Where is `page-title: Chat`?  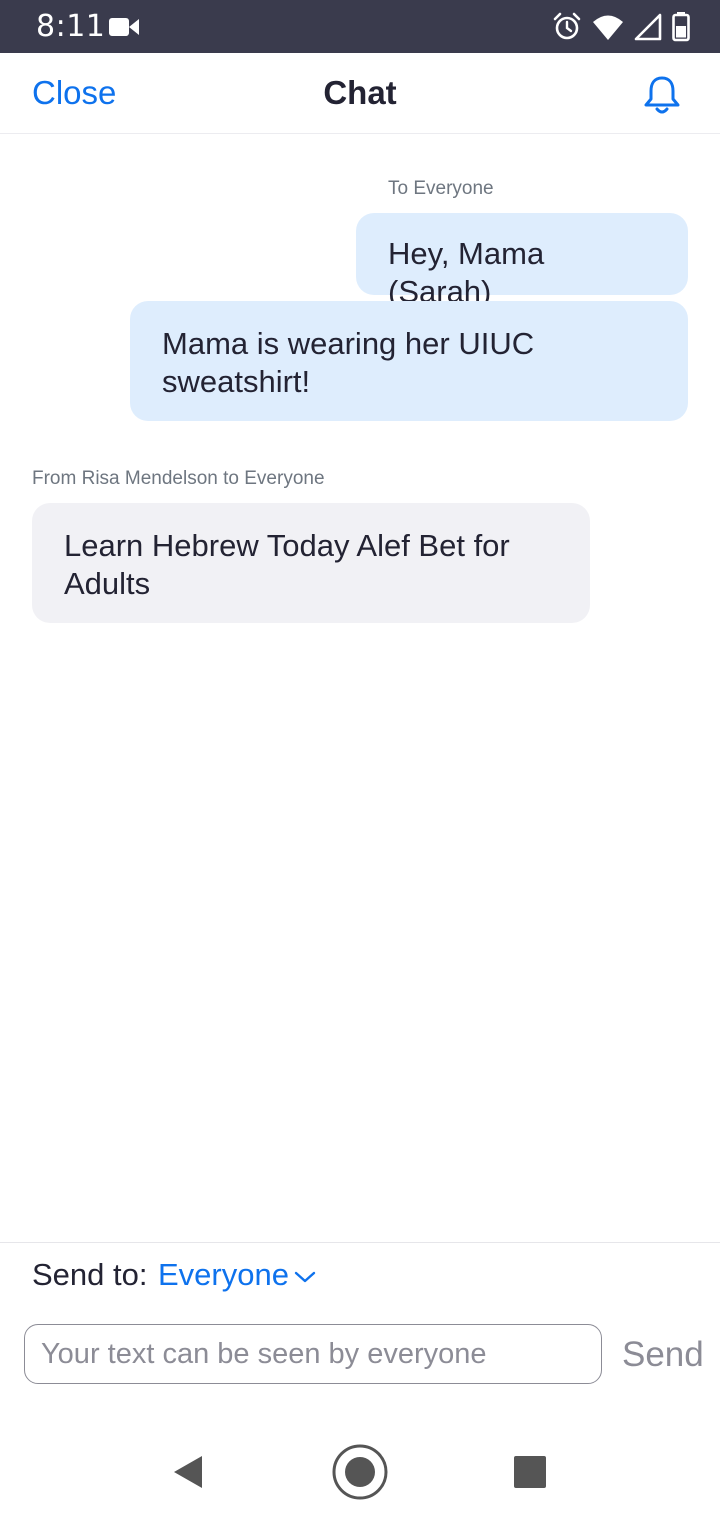 page-title: Chat is located at coordinates (360, 92).